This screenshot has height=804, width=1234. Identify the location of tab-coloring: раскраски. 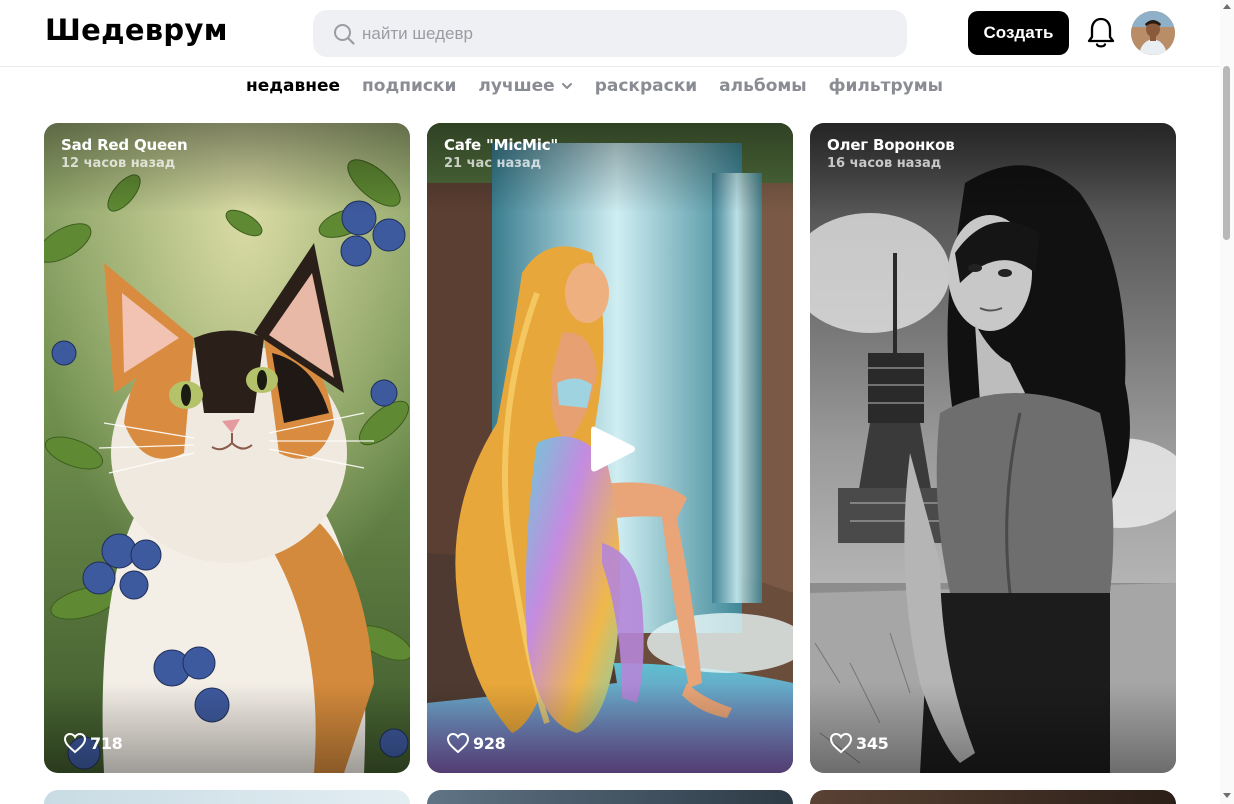
(646, 86).